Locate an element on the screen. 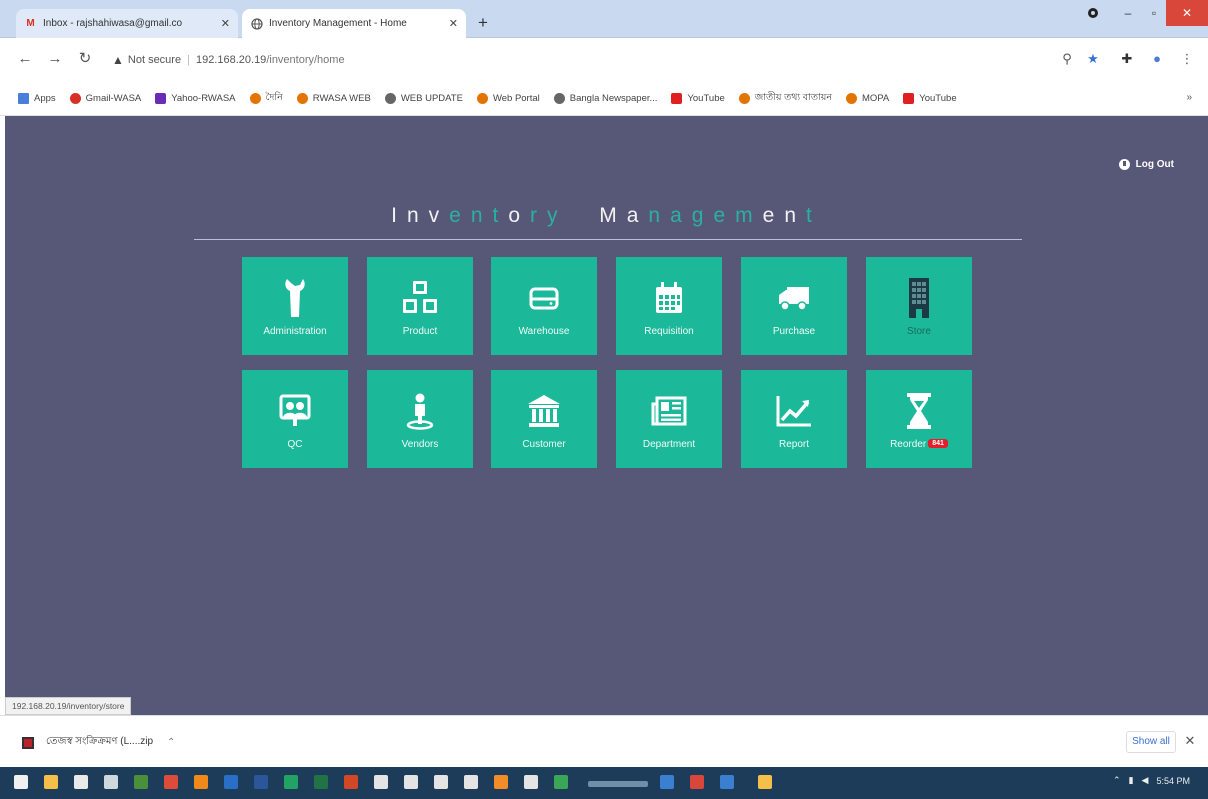  security-label: Not secure is located at coordinates (154, 60).